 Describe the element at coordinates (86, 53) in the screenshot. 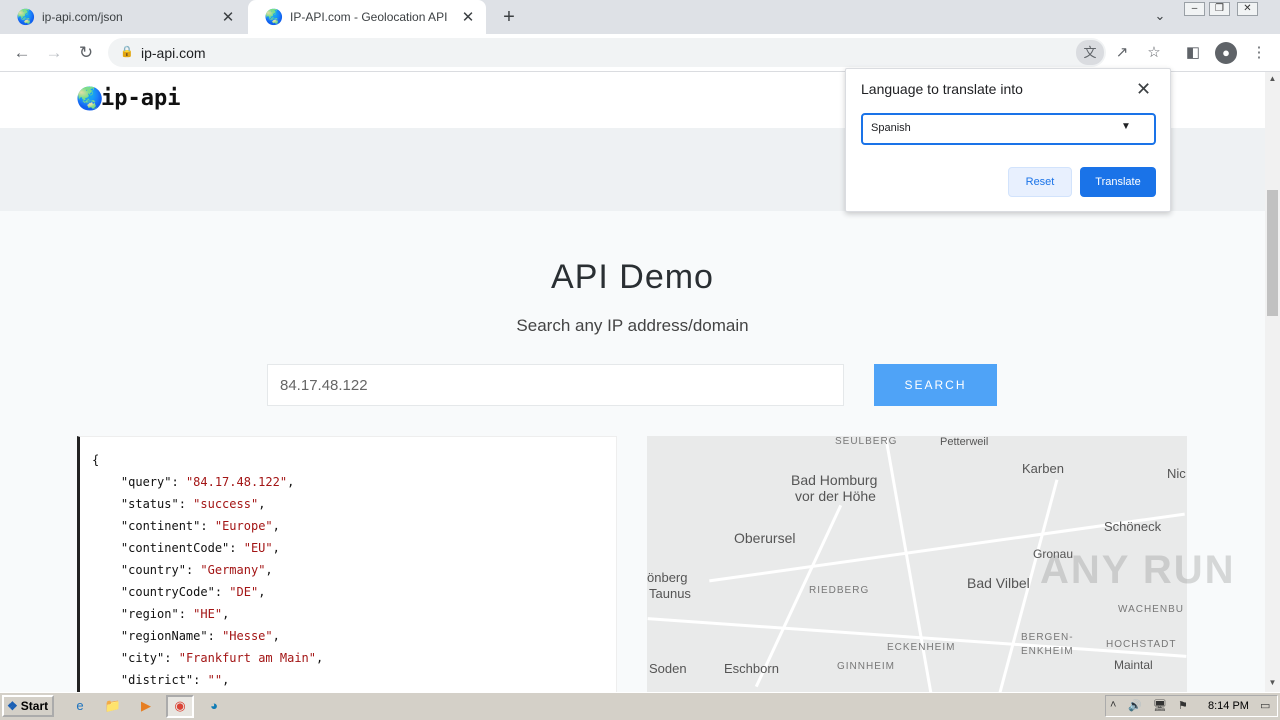

I see `reload-button: ↻` at that location.